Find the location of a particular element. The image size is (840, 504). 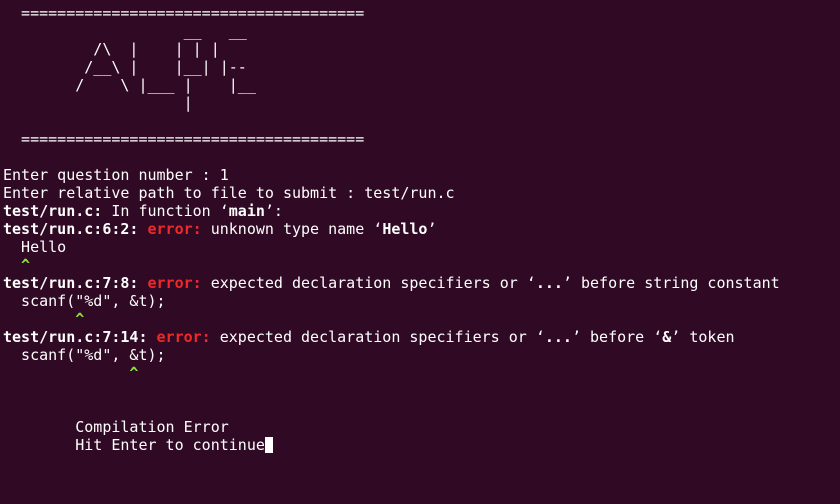

diagnostic-message: unknown type name ‘ is located at coordinates (292, 229).